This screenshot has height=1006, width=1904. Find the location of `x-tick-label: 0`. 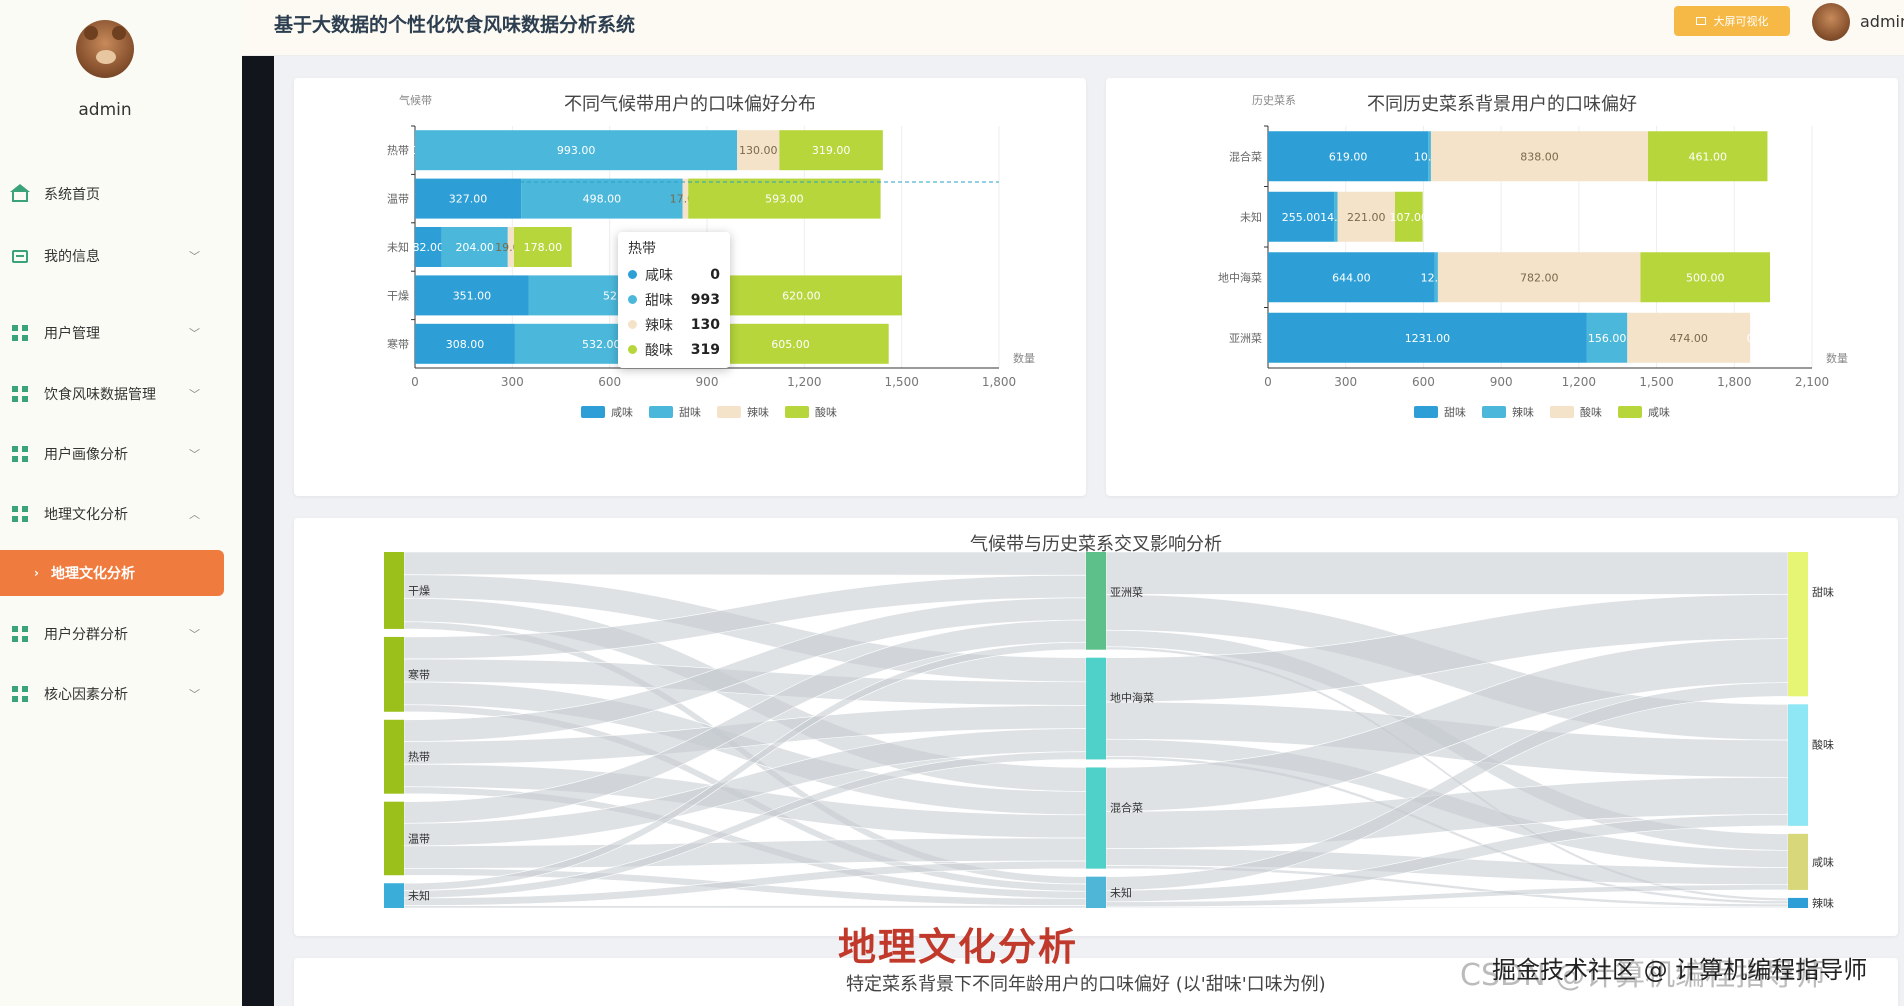

x-tick-label: 0 is located at coordinates (1268, 382).